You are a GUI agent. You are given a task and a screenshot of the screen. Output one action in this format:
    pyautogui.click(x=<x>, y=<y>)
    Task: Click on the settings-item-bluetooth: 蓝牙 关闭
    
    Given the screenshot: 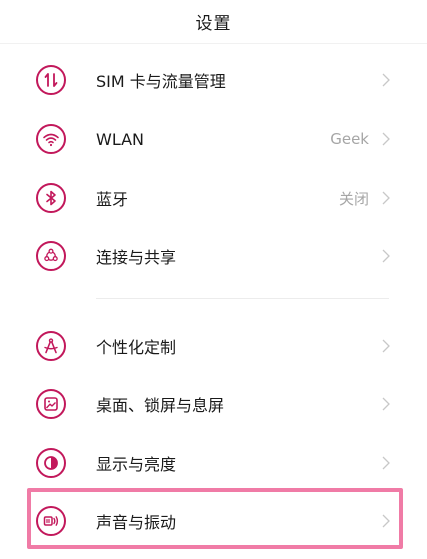 What is the action you would take?
    pyautogui.click(x=213, y=198)
    